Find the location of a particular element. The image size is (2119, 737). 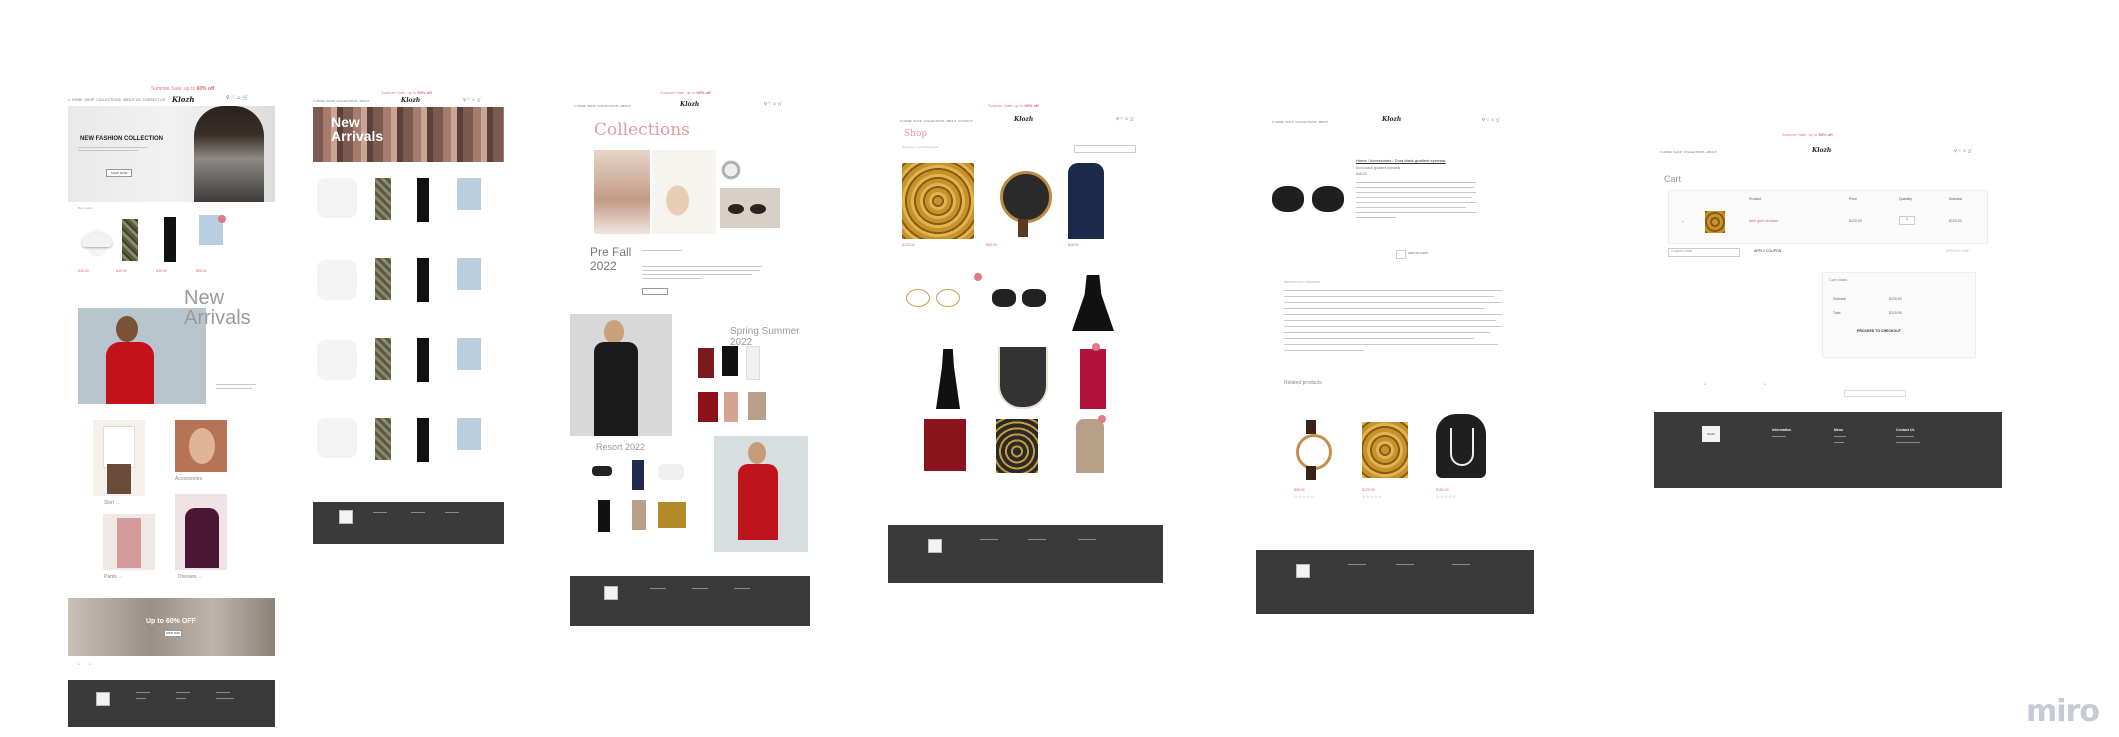

apply-coupon-button: APPLY COUPON is located at coordinates (1767, 251).